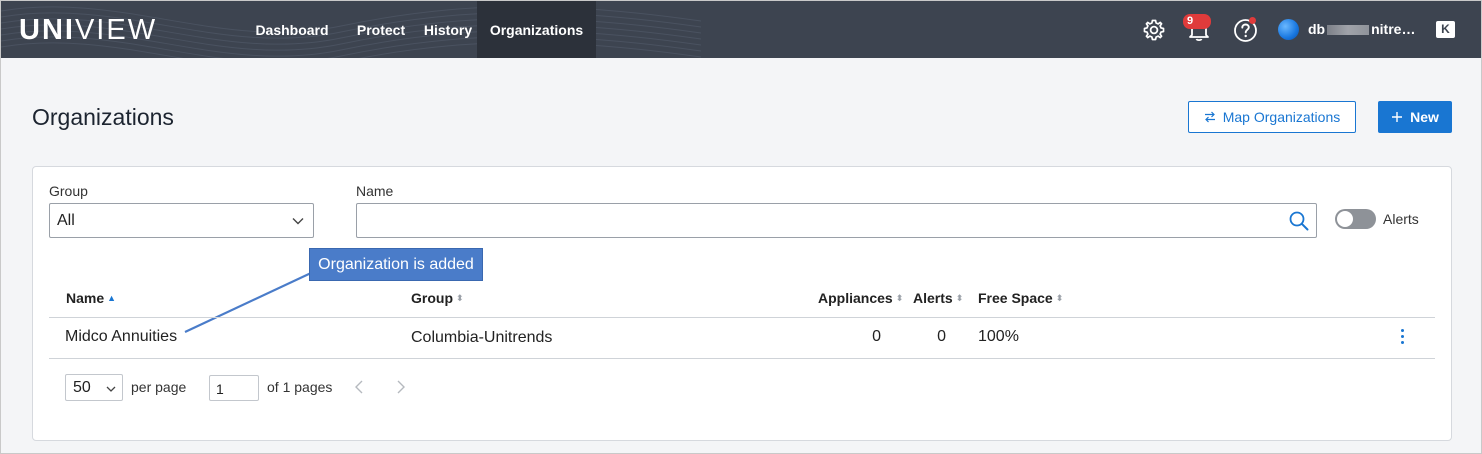 The image size is (1482, 454). I want to click on uniview-logo: UNIVIEW, so click(88, 30).